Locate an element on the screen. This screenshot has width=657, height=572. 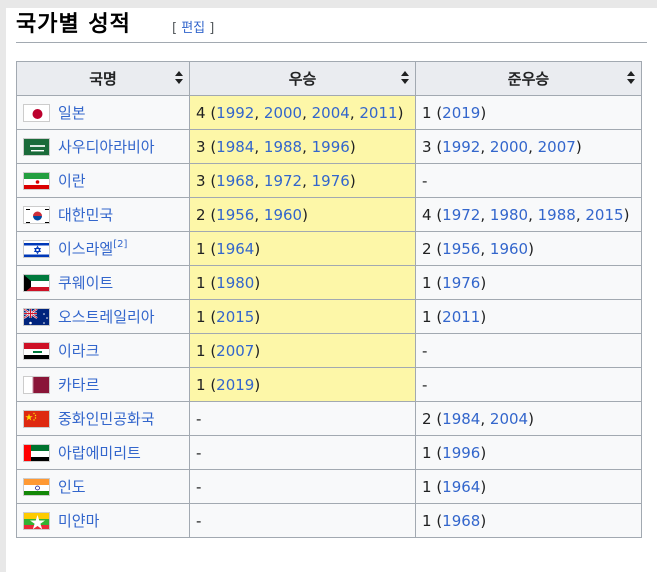
israel-flag-icon is located at coordinates (36, 248).